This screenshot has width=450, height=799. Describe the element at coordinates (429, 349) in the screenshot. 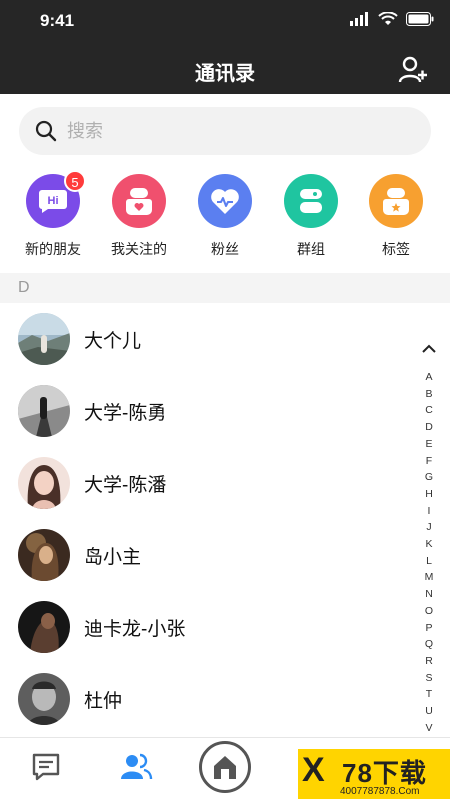

I see `chevron-up-icon` at that location.